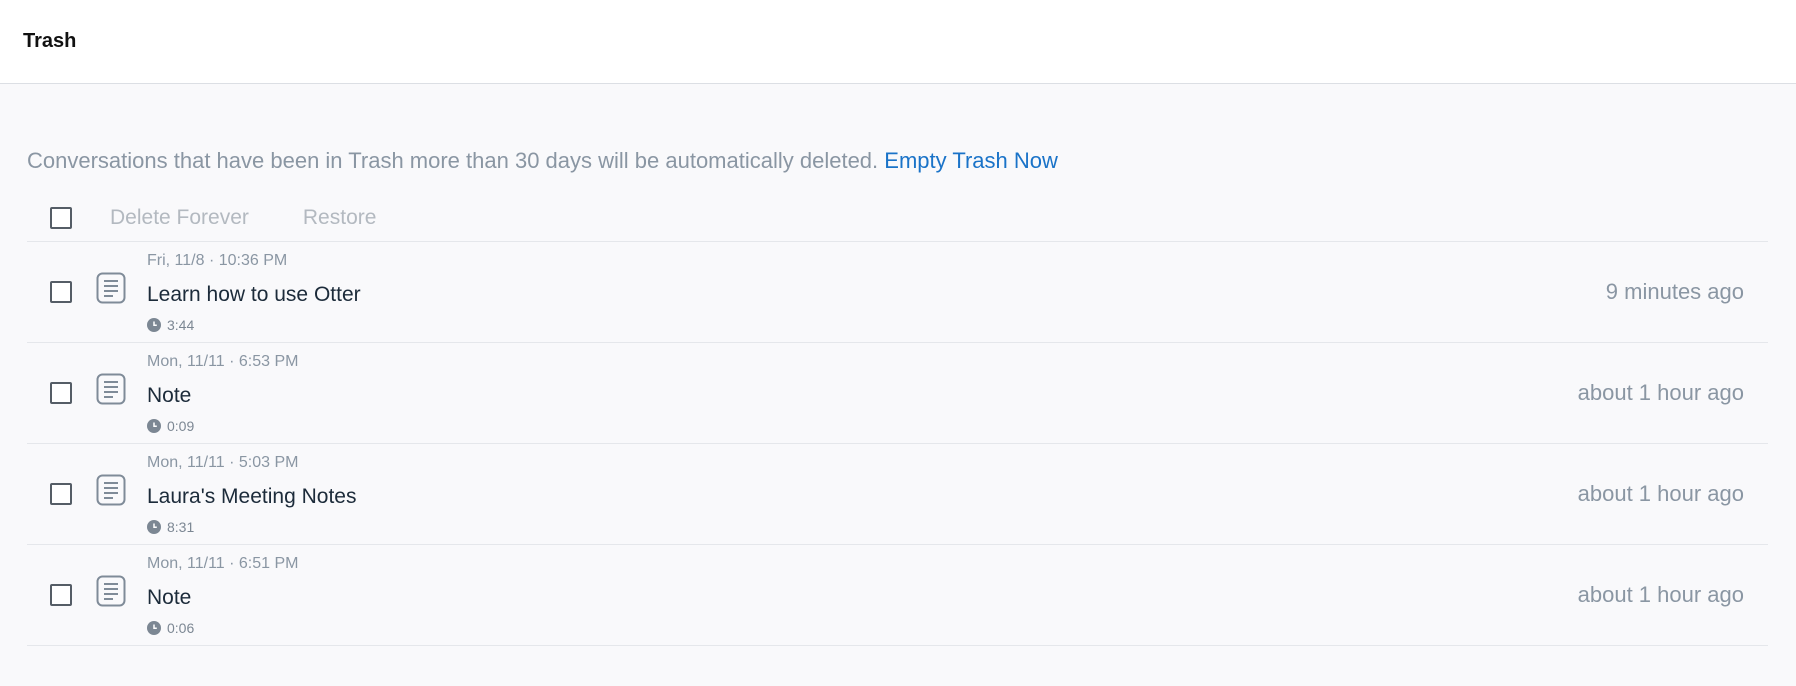 Image resolution: width=1796 pixels, height=686 pixels. I want to click on item-title: Laura's Meeting Notes, so click(251, 497).